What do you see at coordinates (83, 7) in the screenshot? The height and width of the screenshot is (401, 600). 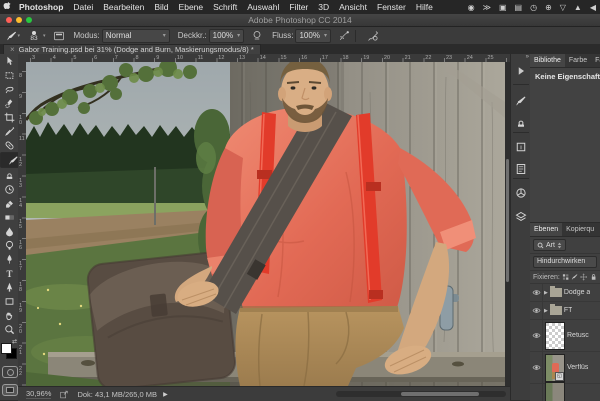 I see `menu-datei: Datei` at bounding box center [83, 7].